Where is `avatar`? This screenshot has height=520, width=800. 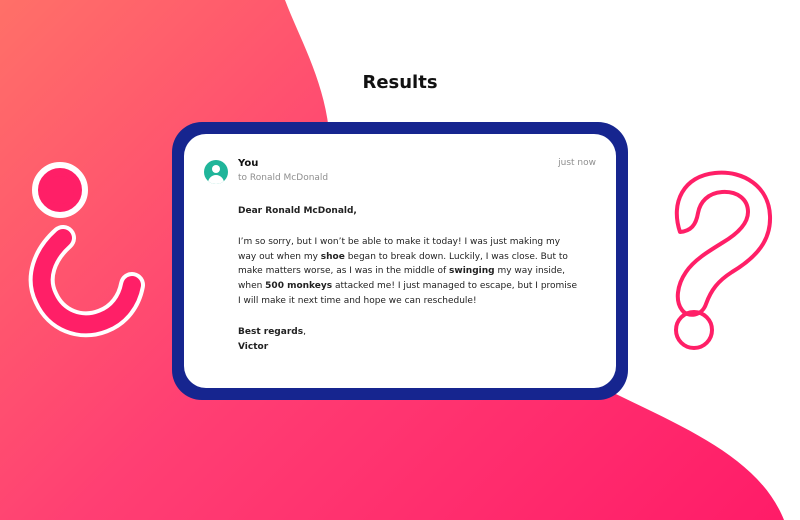 avatar is located at coordinates (216, 172).